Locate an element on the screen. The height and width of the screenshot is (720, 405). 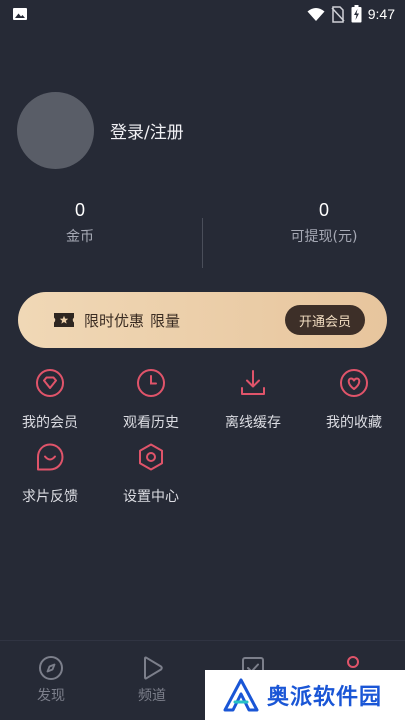
compass-icon is located at coordinates (51, 668).